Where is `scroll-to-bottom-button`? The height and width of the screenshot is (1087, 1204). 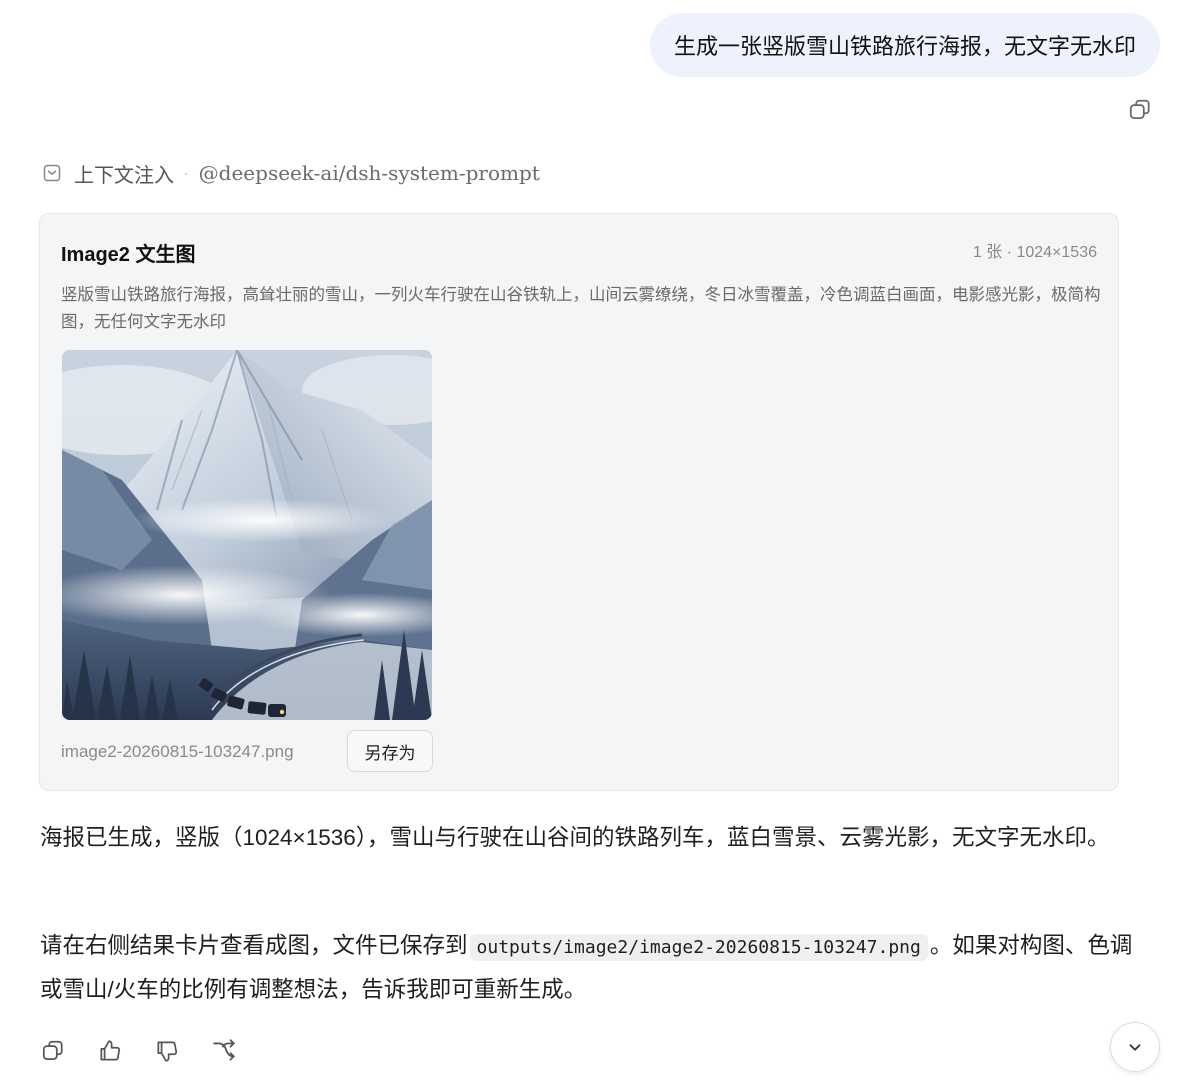 scroll-to-bottom-button is located at coordinates (1135, 1047).